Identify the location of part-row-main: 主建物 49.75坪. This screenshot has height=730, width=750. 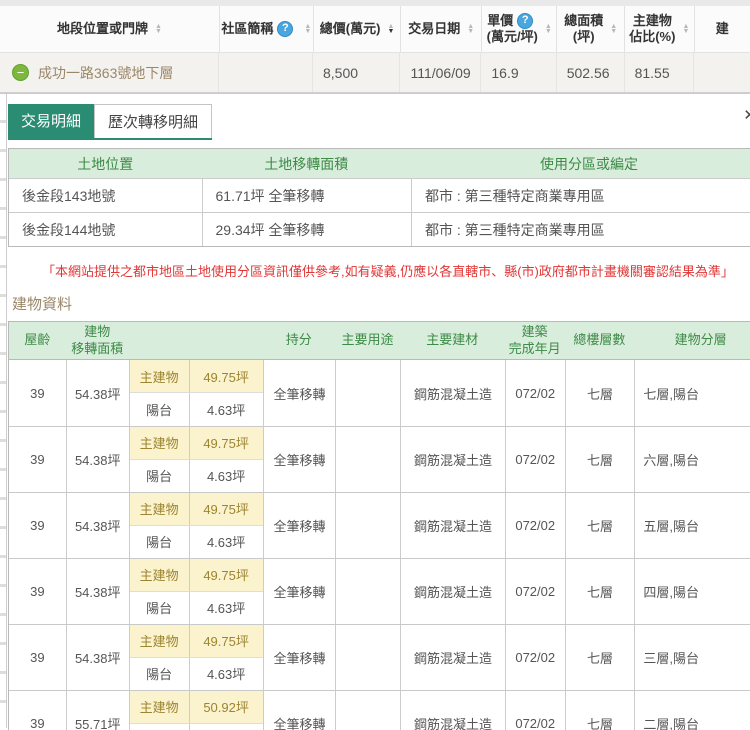
(196, 641).